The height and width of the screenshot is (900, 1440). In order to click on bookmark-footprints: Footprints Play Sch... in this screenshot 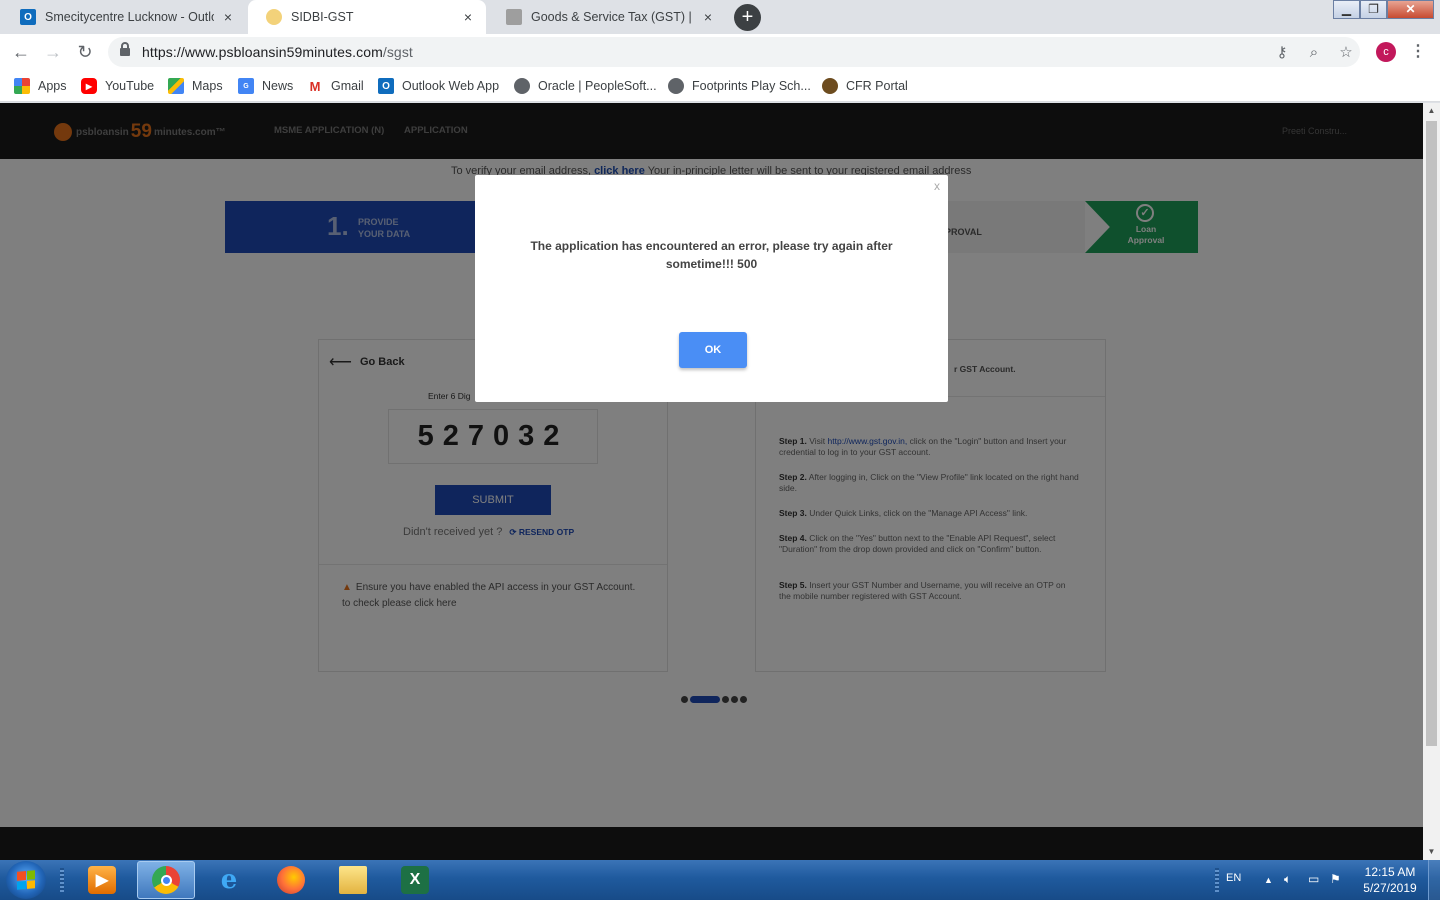, I will do `click(739, 86)`.